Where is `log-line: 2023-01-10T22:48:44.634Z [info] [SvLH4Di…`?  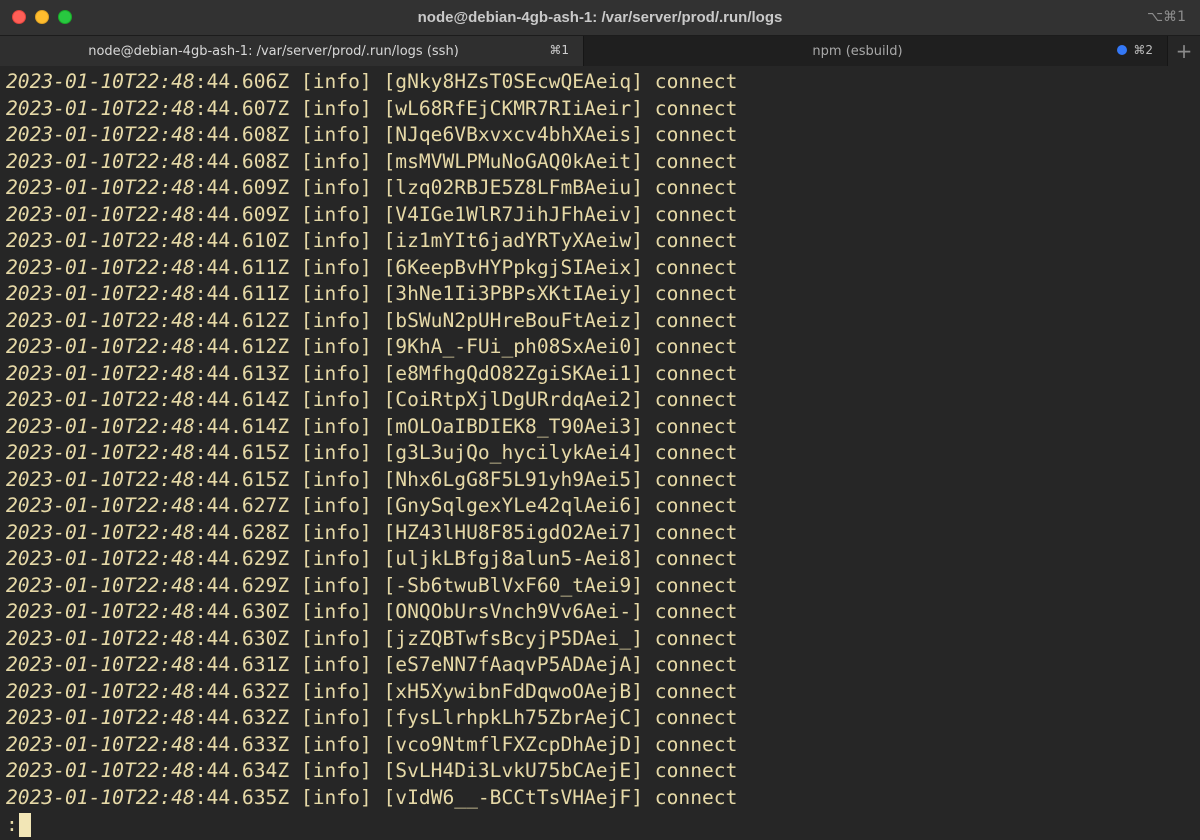
log-line: 2023-01-10T22:48:44.634Z [info] [SvLH4Di… is located at coordinates (603, 771).